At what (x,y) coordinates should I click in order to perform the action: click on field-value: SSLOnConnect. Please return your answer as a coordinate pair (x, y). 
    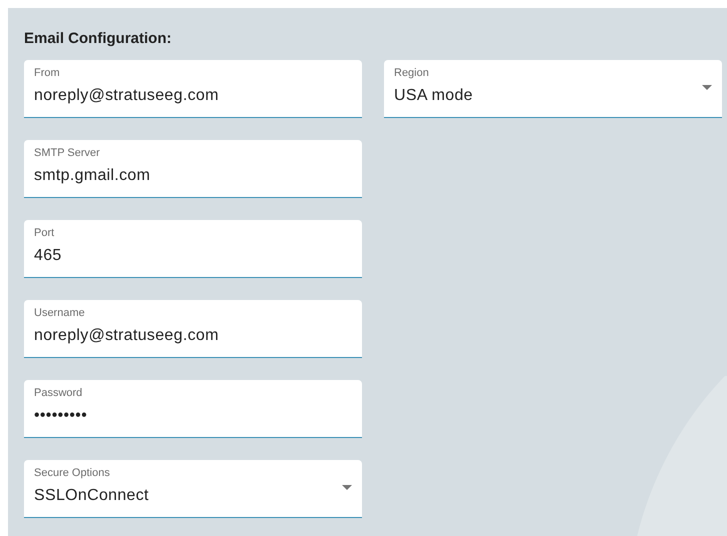
    Looking at the image, I should click on (91, 496).